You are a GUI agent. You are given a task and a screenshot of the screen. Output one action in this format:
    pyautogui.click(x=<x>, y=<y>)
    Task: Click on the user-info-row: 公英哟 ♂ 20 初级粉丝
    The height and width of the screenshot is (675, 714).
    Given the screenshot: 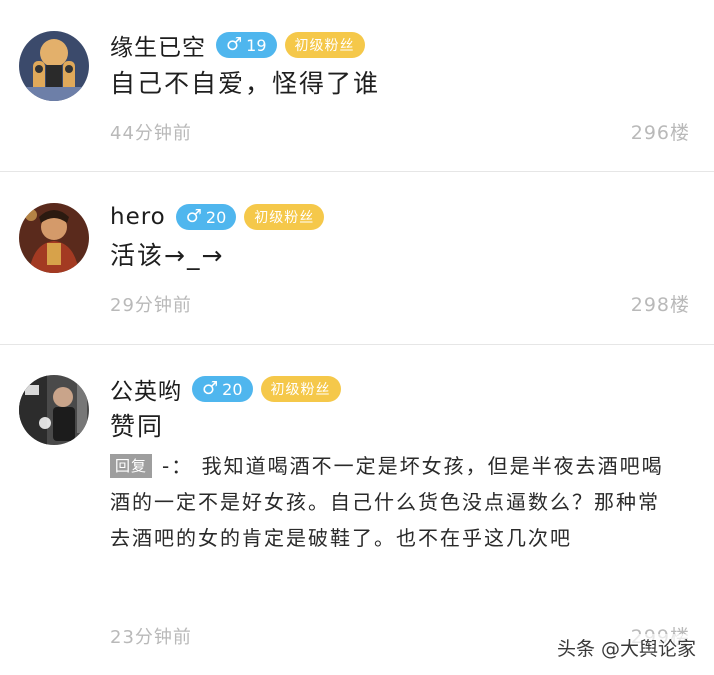 What is the action you would take?
    pyautogui.click(x=229, y=389)
    